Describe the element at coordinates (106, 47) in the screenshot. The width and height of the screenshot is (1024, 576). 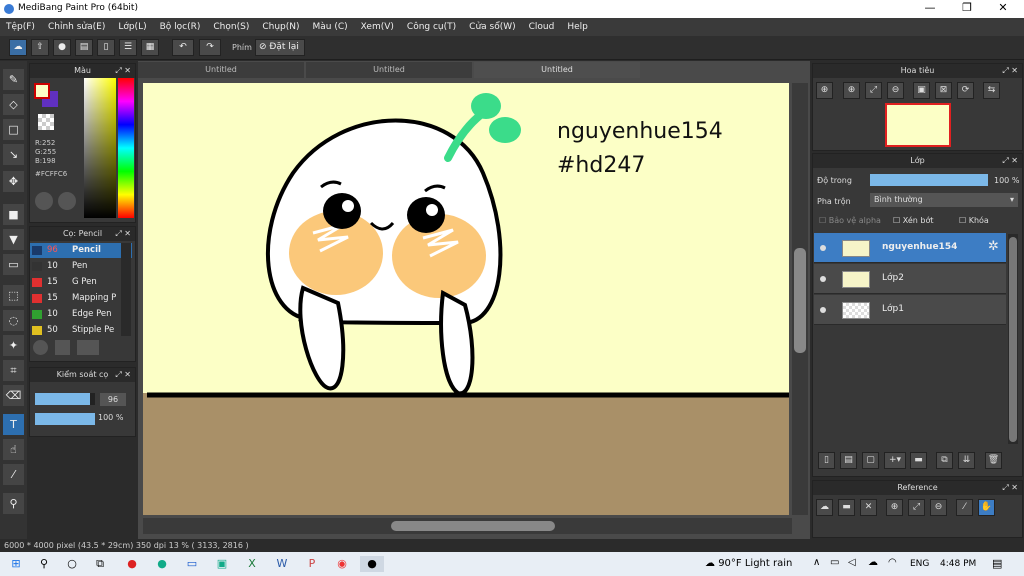
I see `page-icon: ▯` at that location.